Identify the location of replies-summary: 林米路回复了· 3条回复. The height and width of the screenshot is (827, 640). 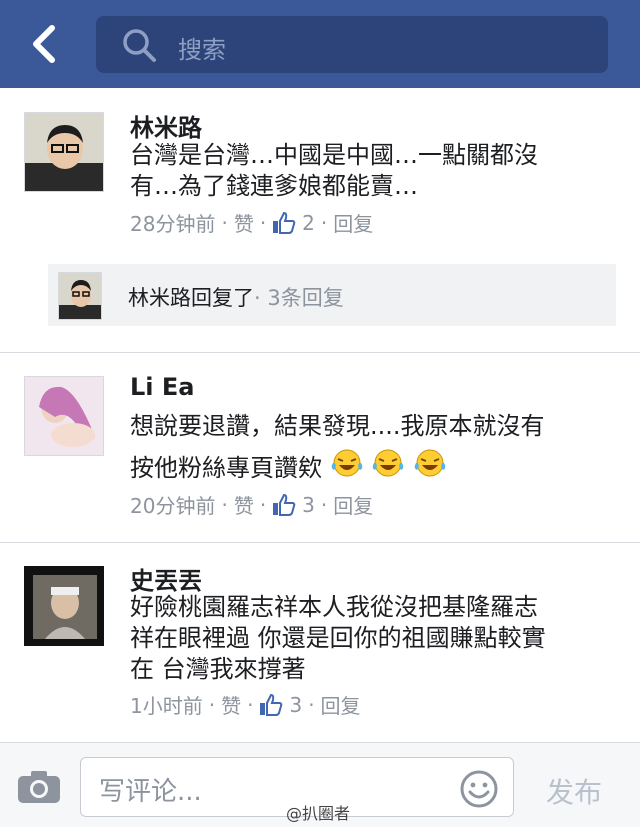
(332, 295).